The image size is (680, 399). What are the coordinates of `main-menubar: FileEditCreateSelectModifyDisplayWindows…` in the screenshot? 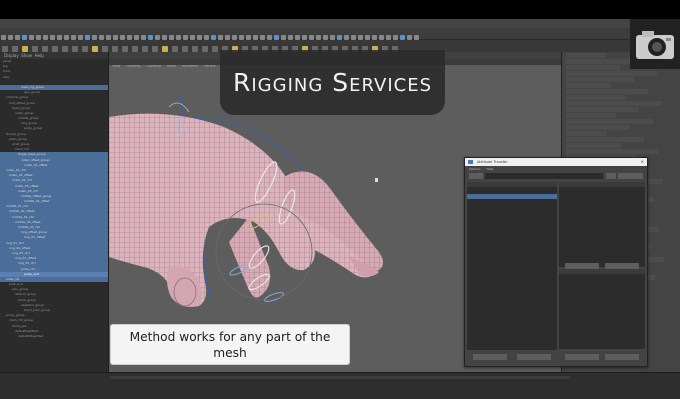 It's located at (340, 27).